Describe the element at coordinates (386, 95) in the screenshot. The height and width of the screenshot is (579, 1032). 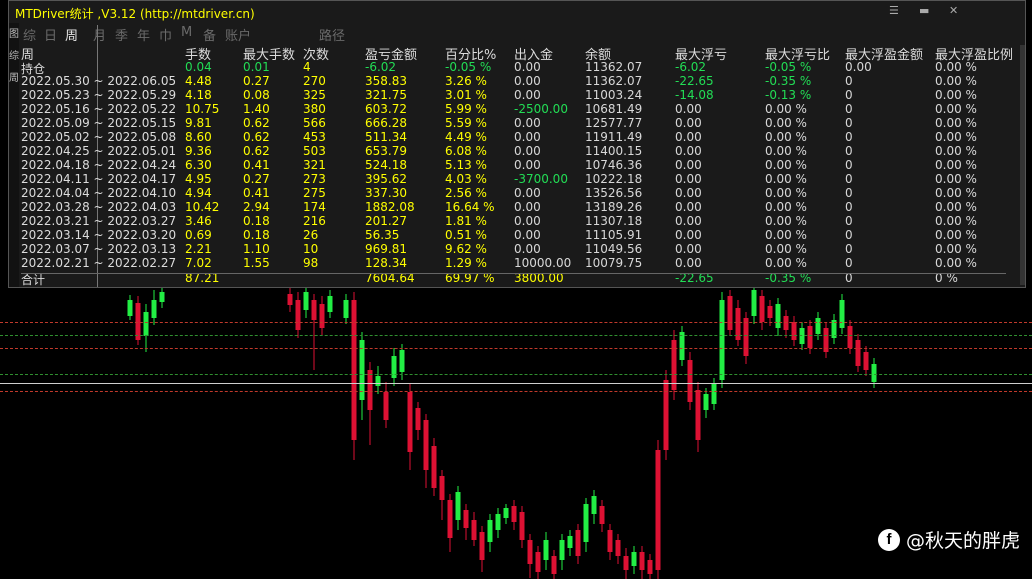
I see `cell-pnl: 321.75` at that location.